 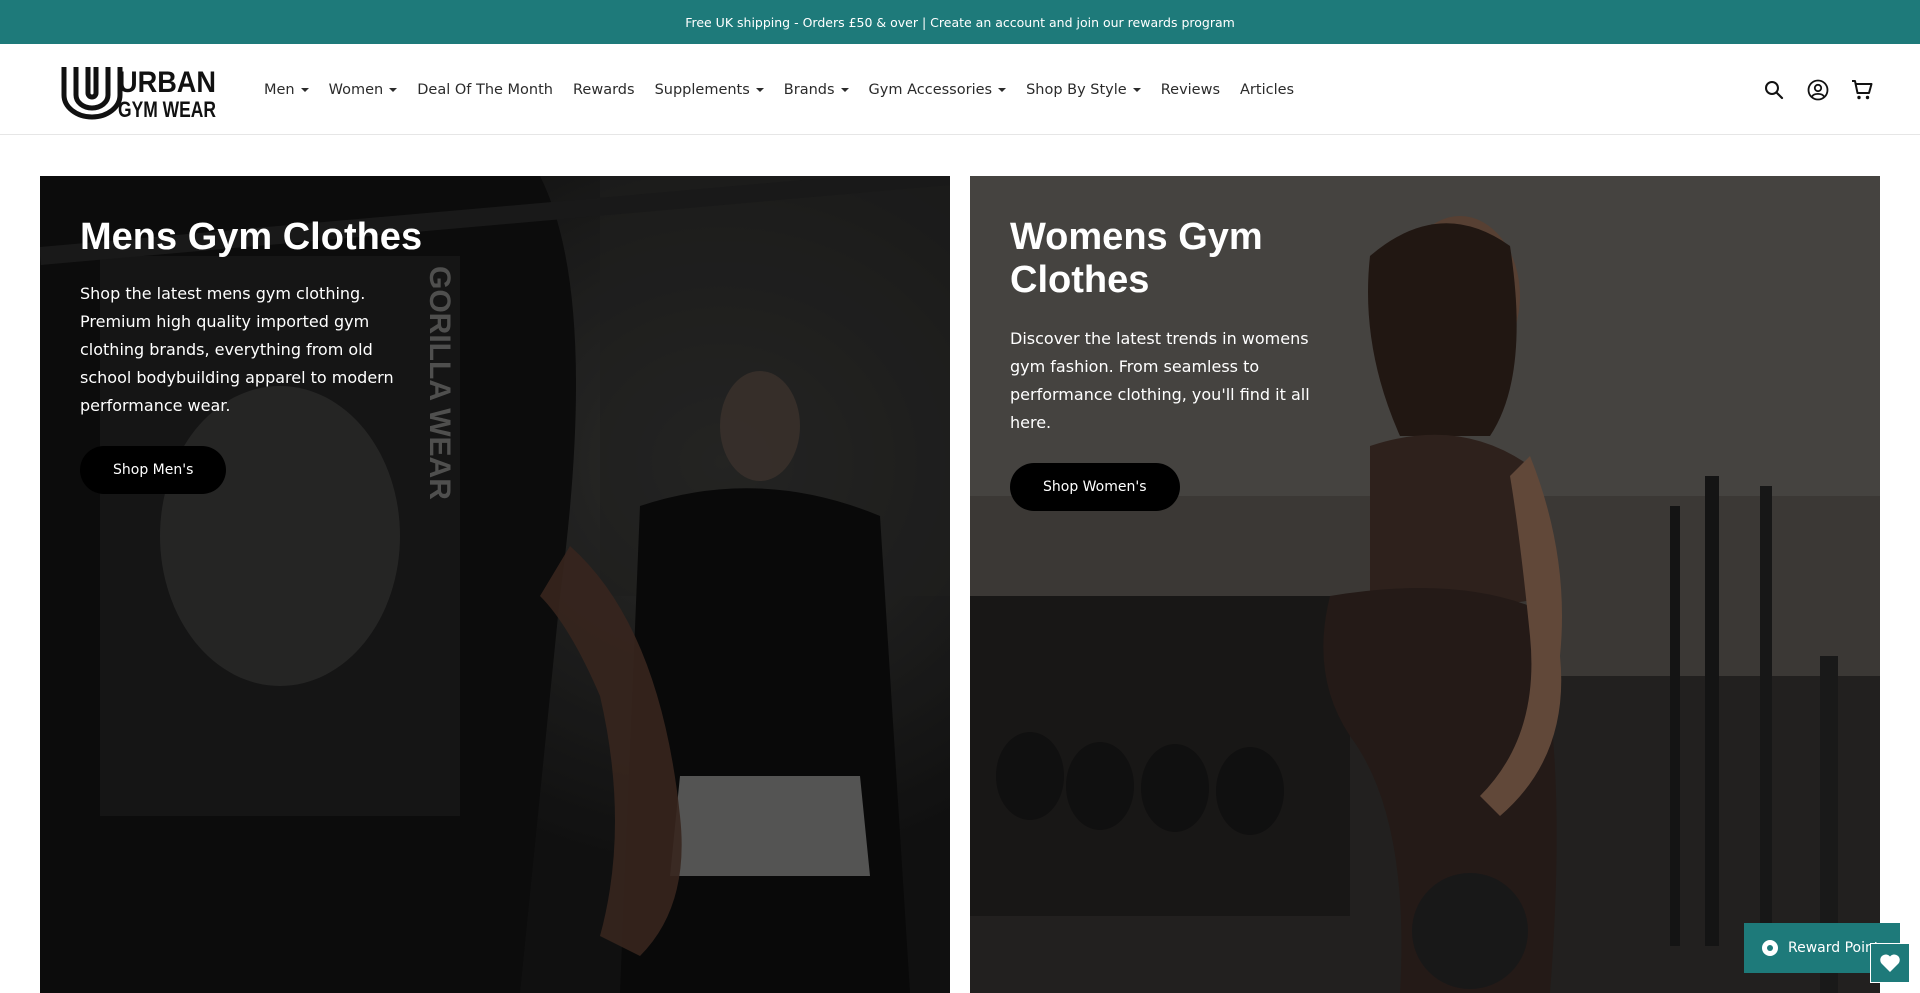 I want to click on nav-label: Brands, so click(x=809, y=89).